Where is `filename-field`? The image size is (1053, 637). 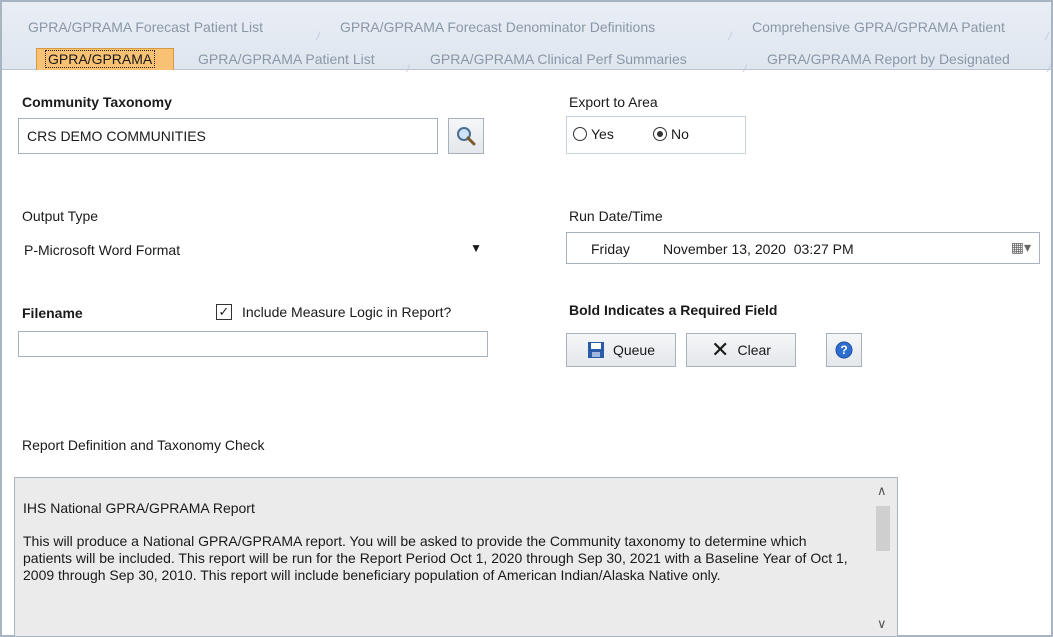 filename-field is located at coordinates (253, 344).